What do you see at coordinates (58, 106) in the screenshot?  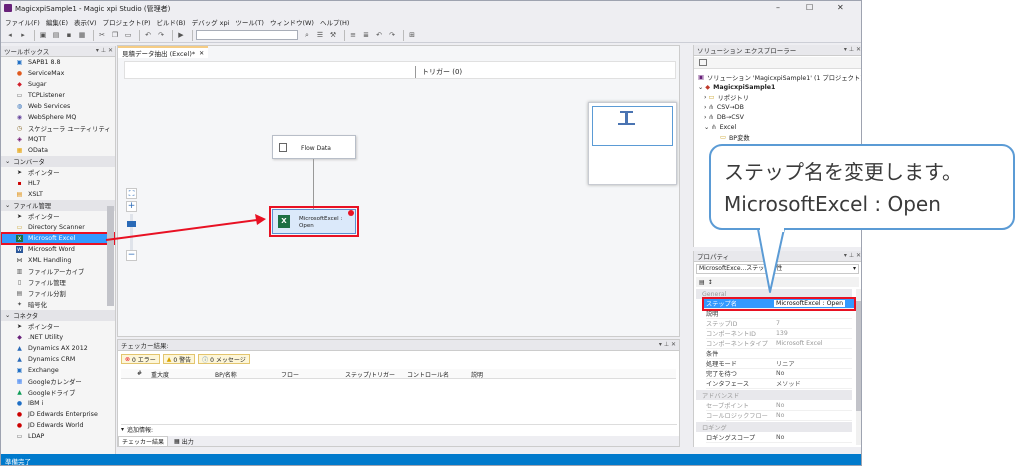 I see `toolbox-item-webservices: ◍ Web Services` at bounding box center [58, 106].